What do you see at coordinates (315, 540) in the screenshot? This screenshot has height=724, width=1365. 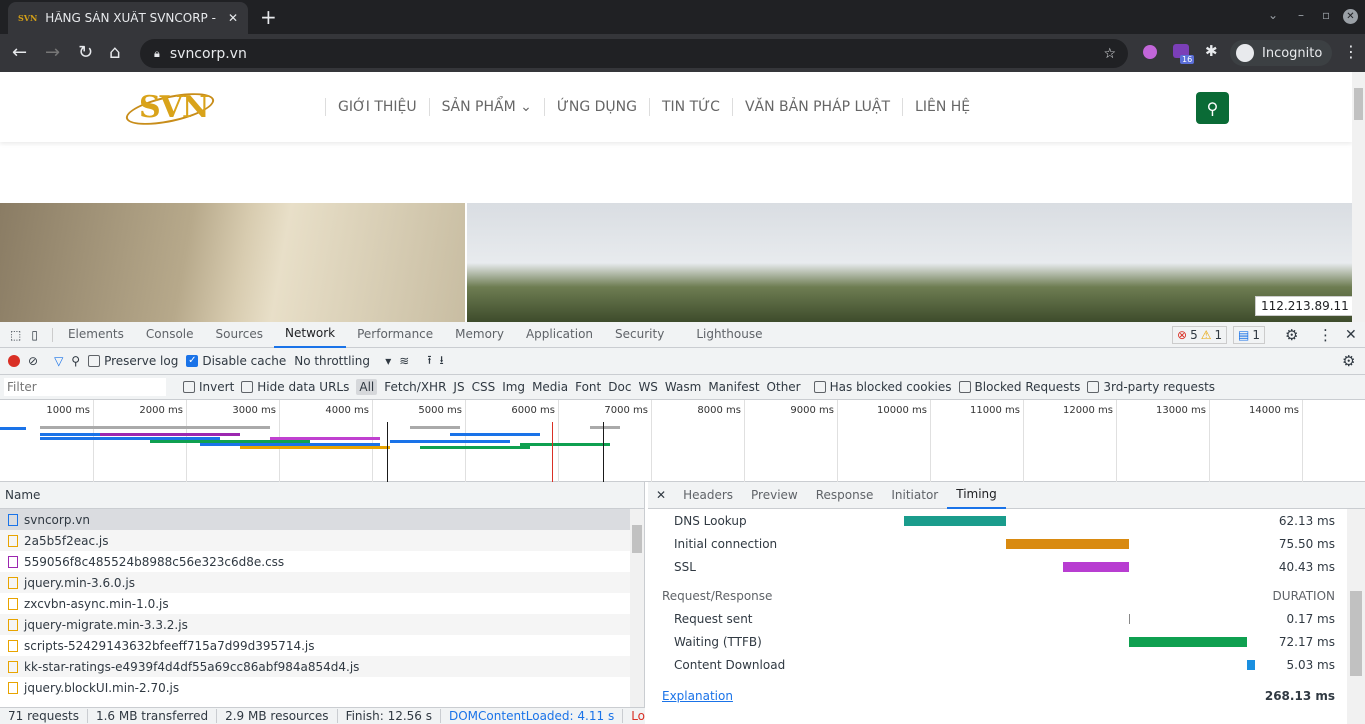 I see `request-row: 2a5b5f2eac.js` at bounding box center [315, 540].